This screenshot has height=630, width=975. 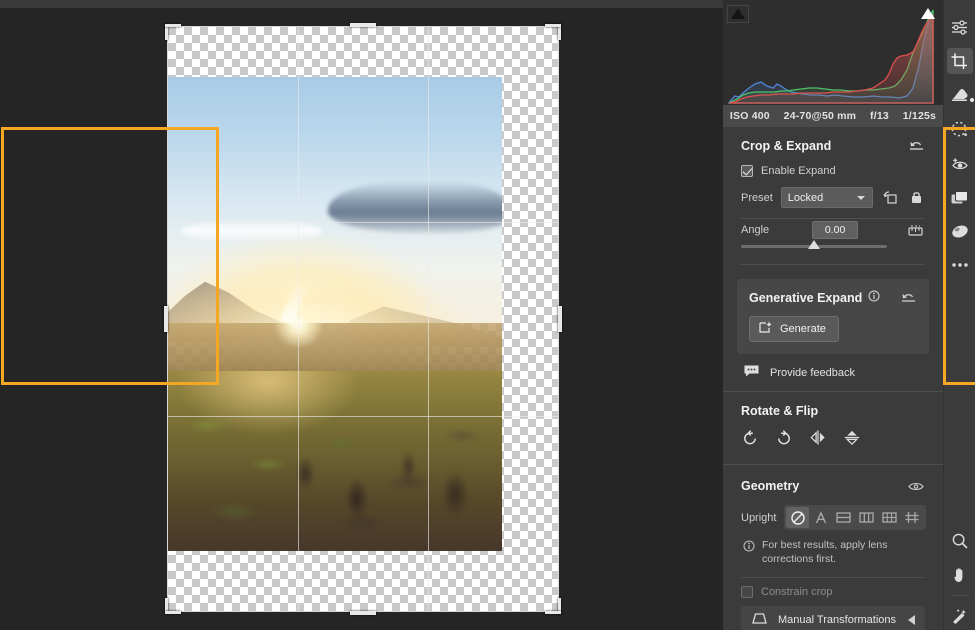 What do you see at coordinates (798, 171) in the screenshot?
I see `enable-expand-label: Enable Expand` at bounding box center [798, 171].